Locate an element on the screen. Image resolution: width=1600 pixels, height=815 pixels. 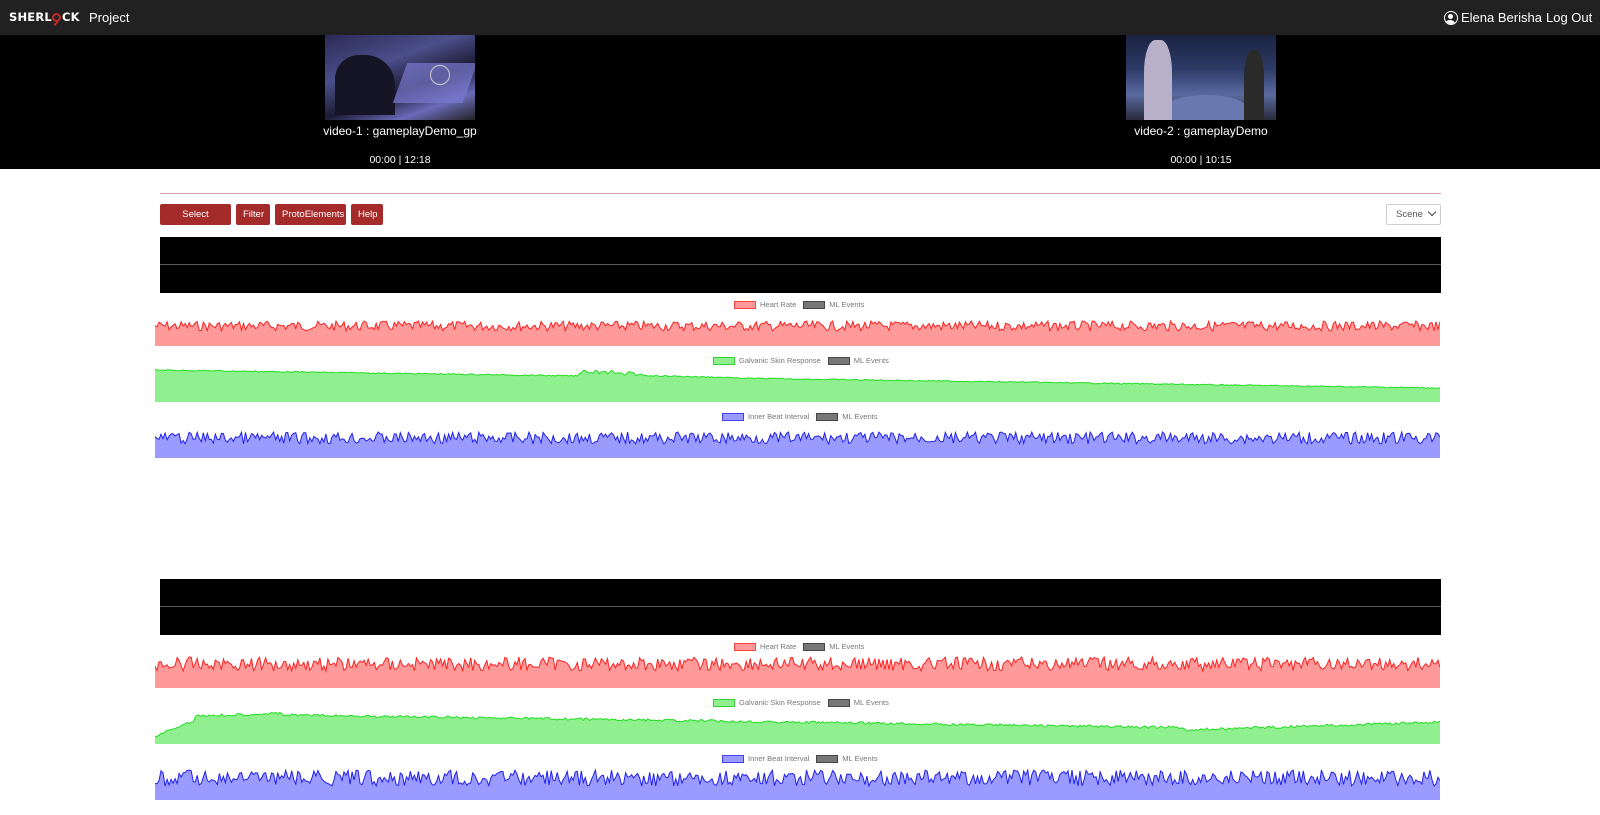
filter-button: Filter is located at coordinates (253, 214).